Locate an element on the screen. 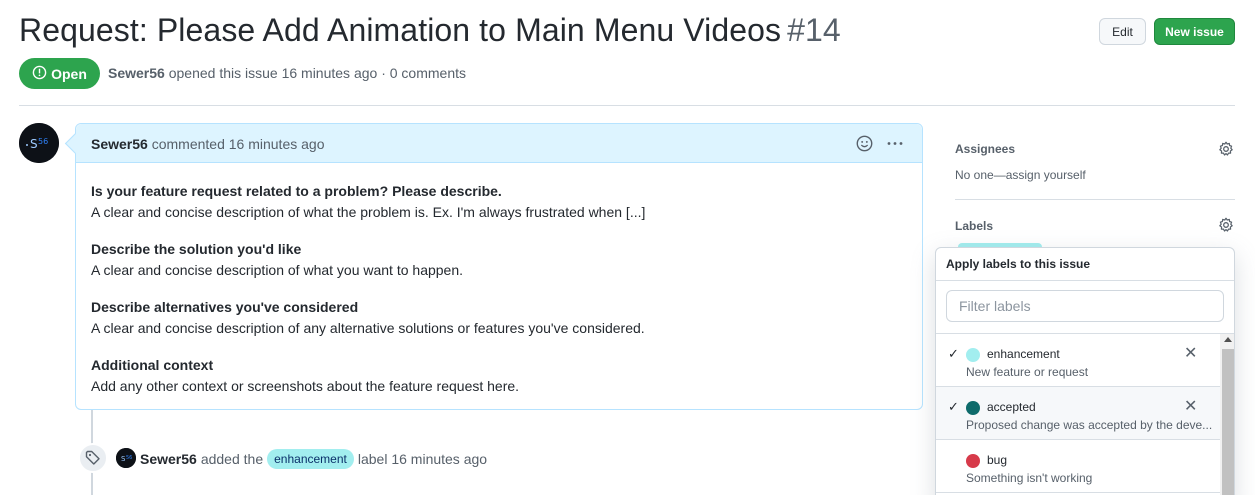 This screenshot has height=495, width=1255. status-badge: Open is located at coordinates (59, 73).